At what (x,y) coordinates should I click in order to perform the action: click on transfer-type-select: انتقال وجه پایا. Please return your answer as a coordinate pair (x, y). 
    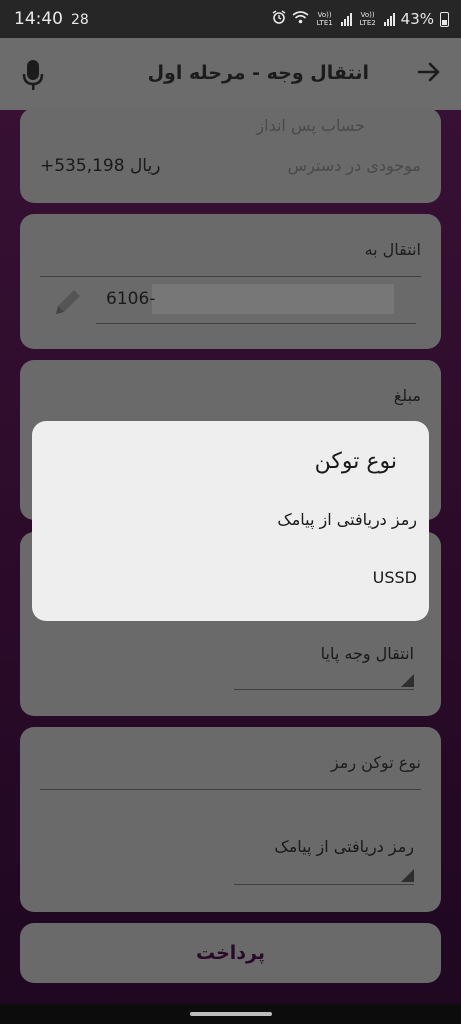
    Looking at the image, I should click on (324, 663).